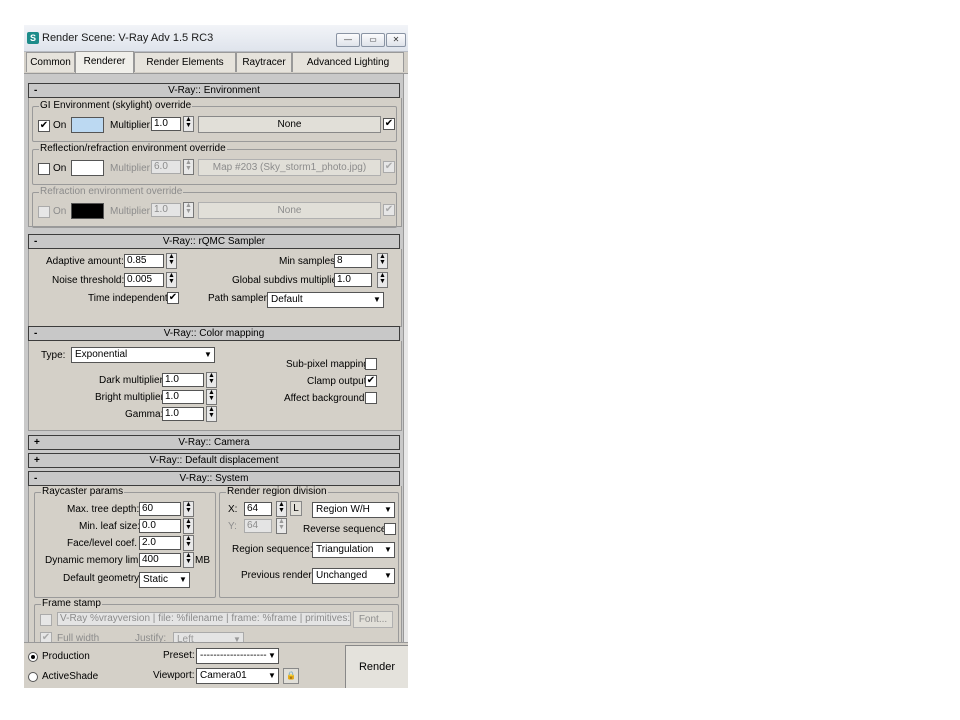  Describe the element at coordinates (44, 126) in the screenshot. I see `gi-on-checkbox: ✔` at that location.